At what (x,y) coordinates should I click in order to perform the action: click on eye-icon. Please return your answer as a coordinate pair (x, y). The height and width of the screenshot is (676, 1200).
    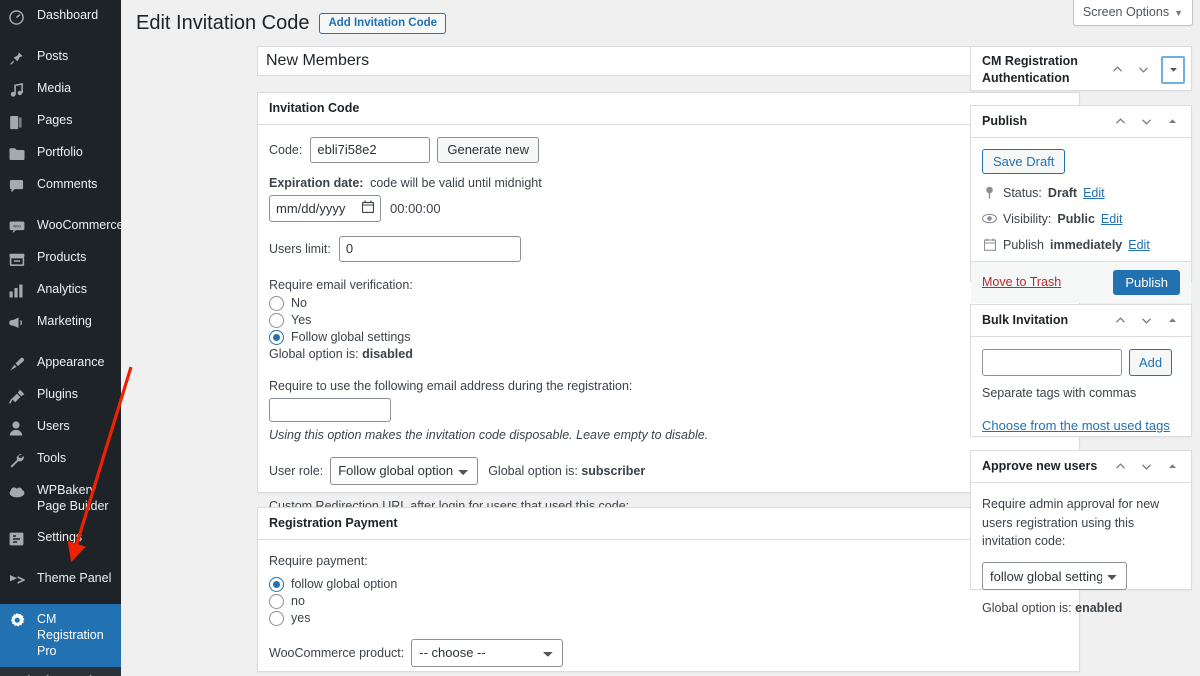
    Looking at the image, I should click on (989, 218).